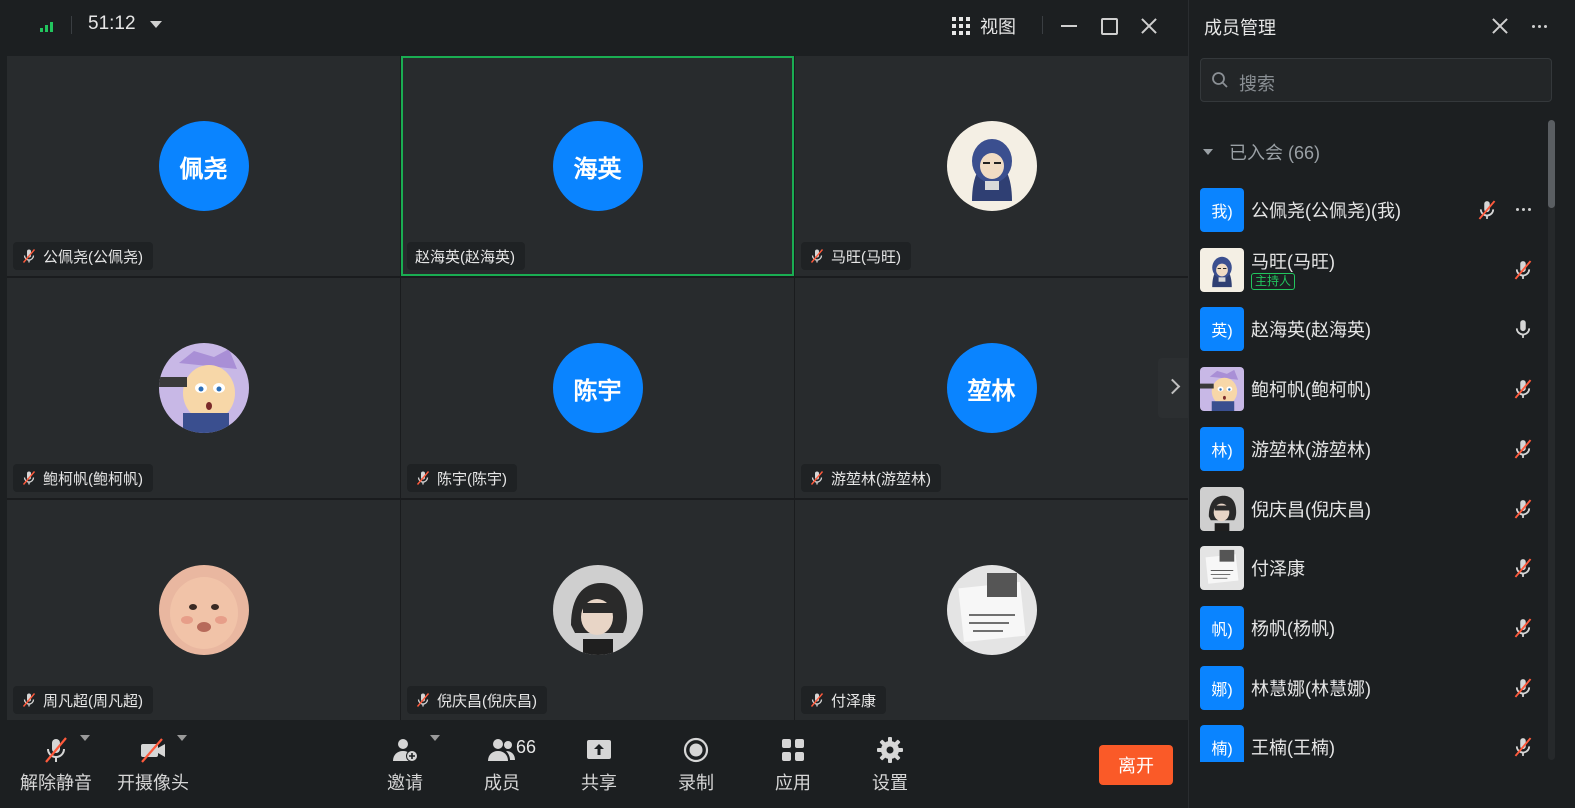 The height and width of the screenshot is (808, 1575). Describe the element at coordinates (793, 767) in the screenshot. I see `apps-button: 应用` at that location.